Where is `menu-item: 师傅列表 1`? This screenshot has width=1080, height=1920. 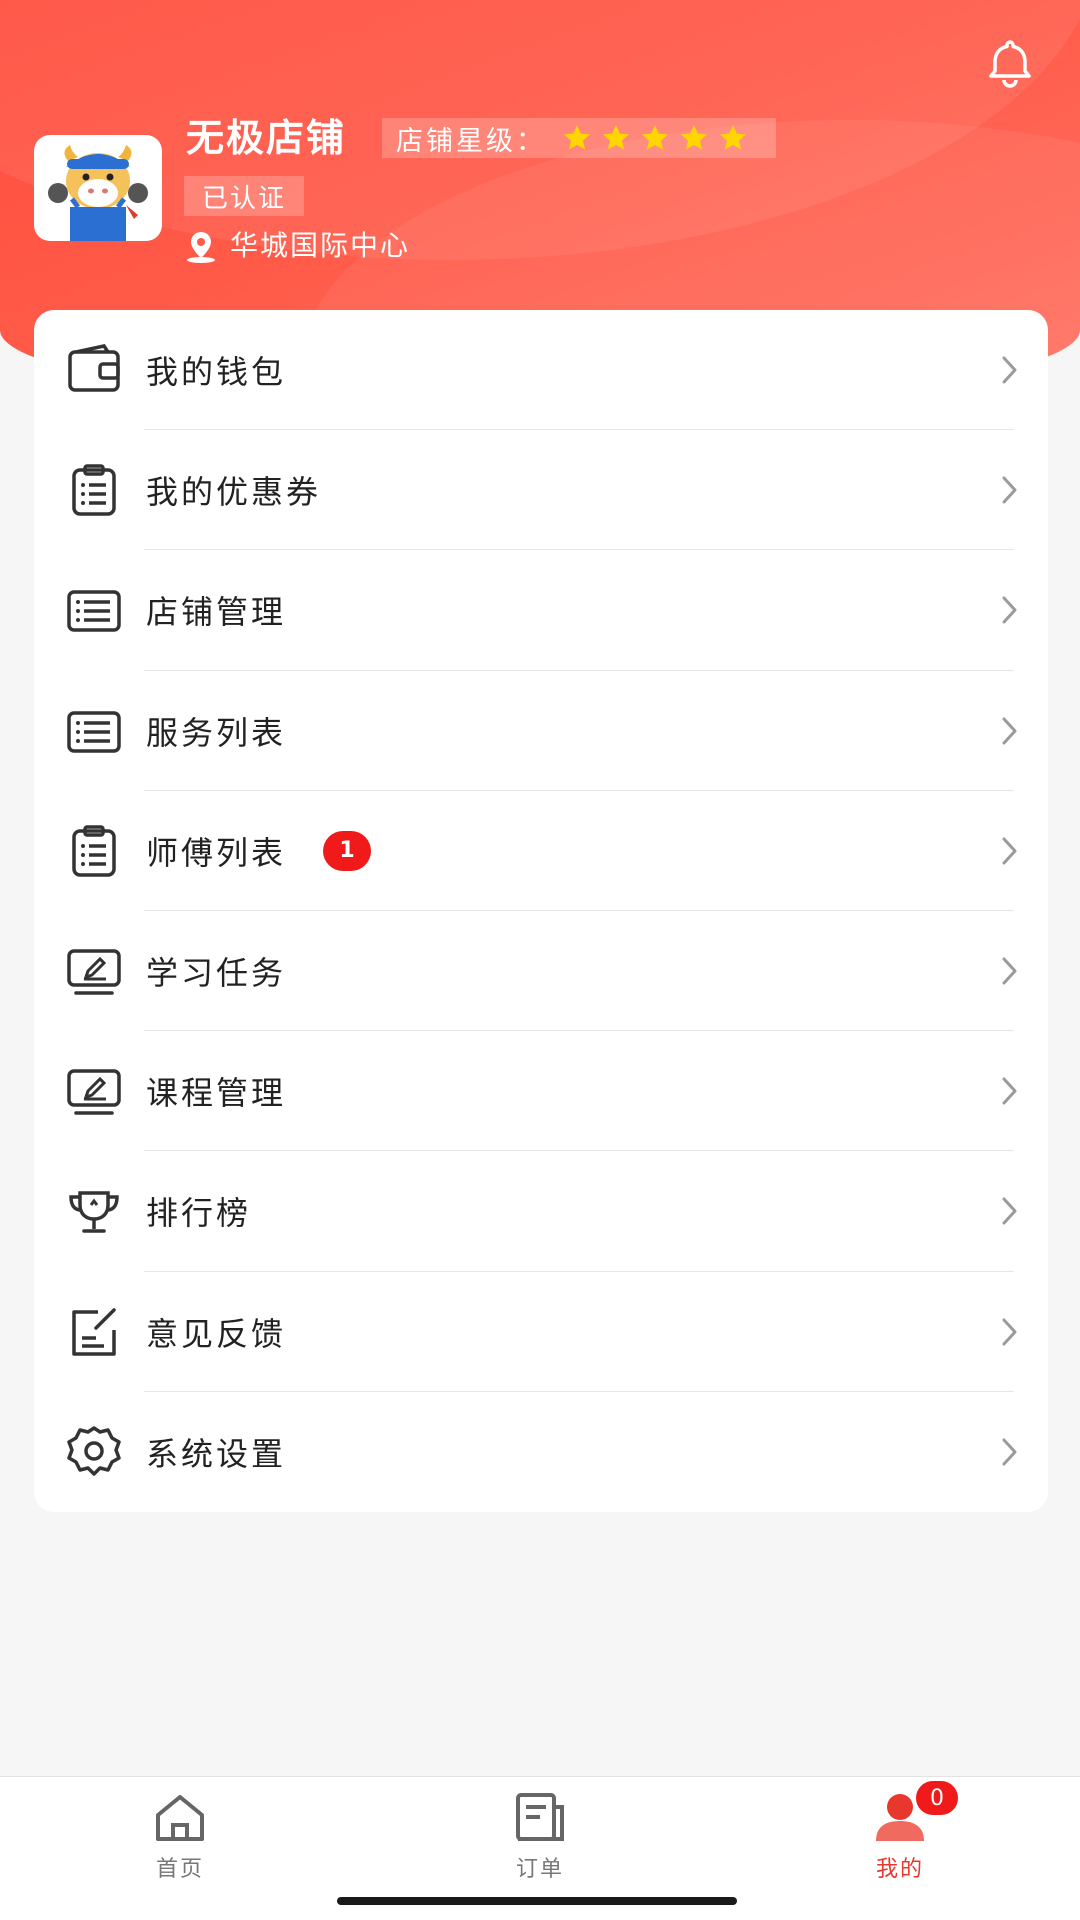 menu-item: 师傅列表 1 is located at coordinates (541, 851).